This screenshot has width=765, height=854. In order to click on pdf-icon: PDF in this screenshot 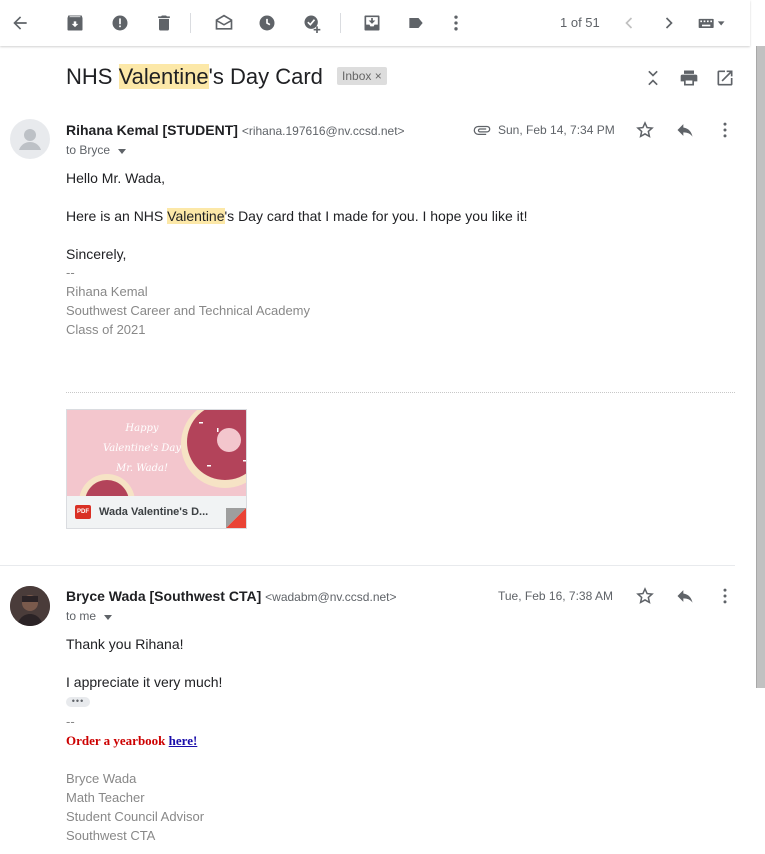, I will do `click(83, 512)`.